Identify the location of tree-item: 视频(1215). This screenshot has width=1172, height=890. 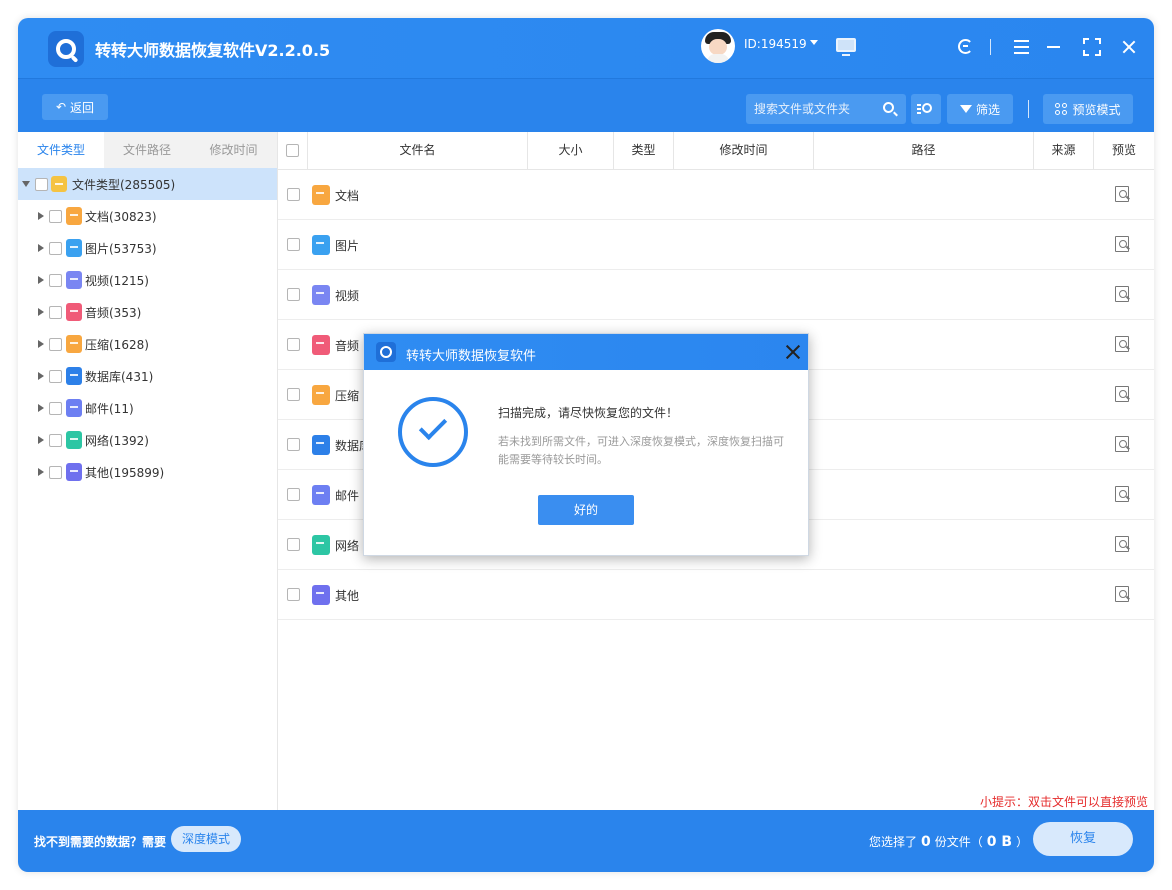
(147, 280).